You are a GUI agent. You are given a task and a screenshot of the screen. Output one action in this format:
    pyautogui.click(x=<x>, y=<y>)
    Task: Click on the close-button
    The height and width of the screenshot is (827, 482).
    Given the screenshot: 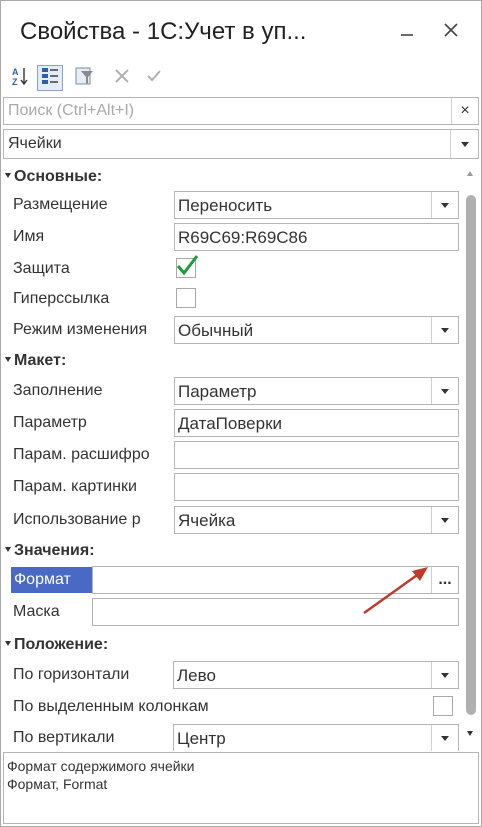 What is the action you would take?
    pyautogui.click(x=451, y=31)
    